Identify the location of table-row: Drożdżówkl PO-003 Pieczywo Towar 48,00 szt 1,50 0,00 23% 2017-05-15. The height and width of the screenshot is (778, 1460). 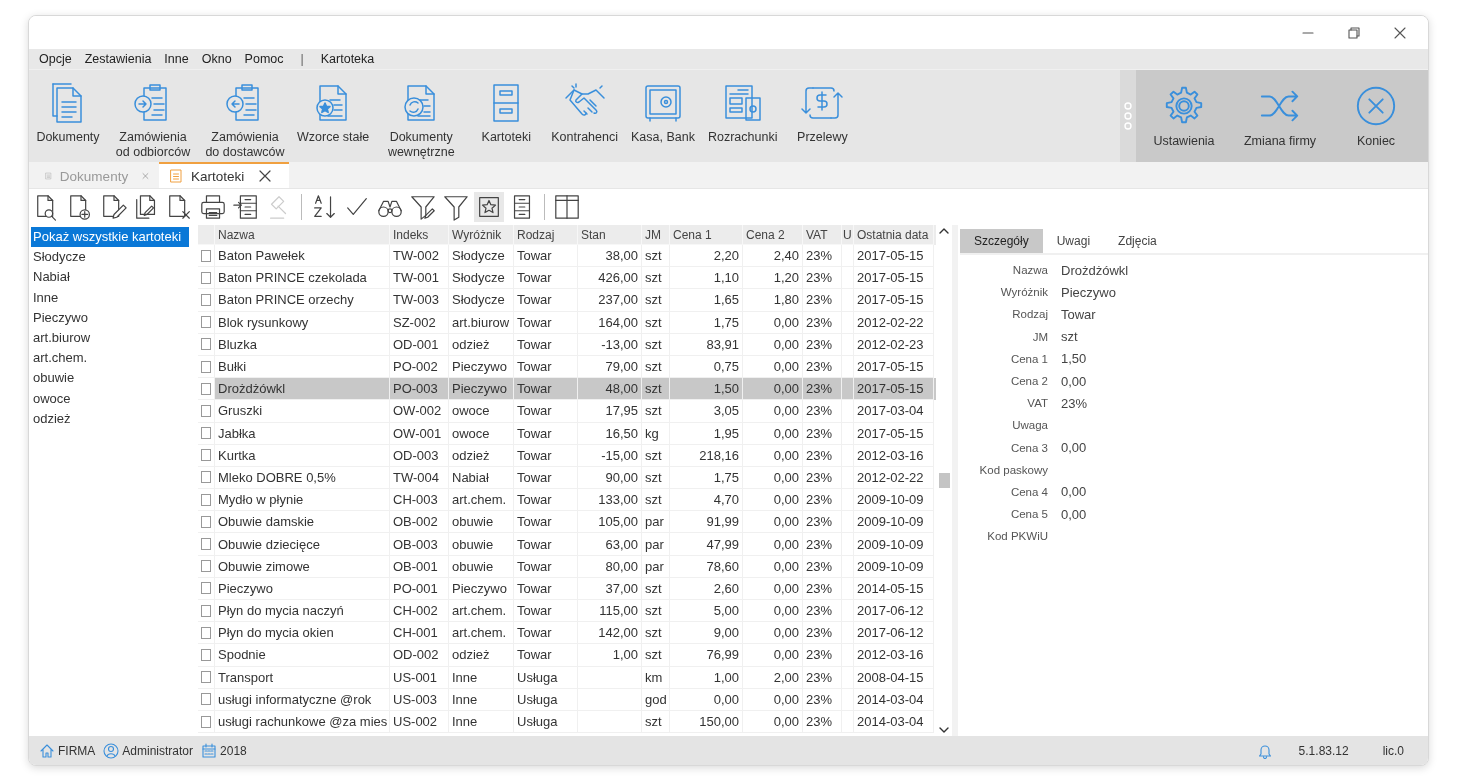
(567, 389).